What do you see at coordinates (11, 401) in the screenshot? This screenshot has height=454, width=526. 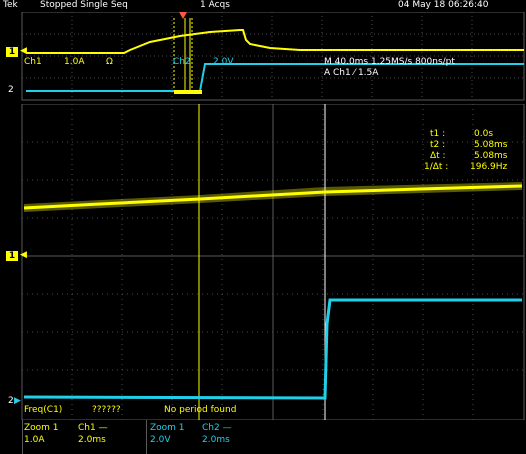 I see `ch2-zoom-marker: 2` at bounding box center [11, 401].